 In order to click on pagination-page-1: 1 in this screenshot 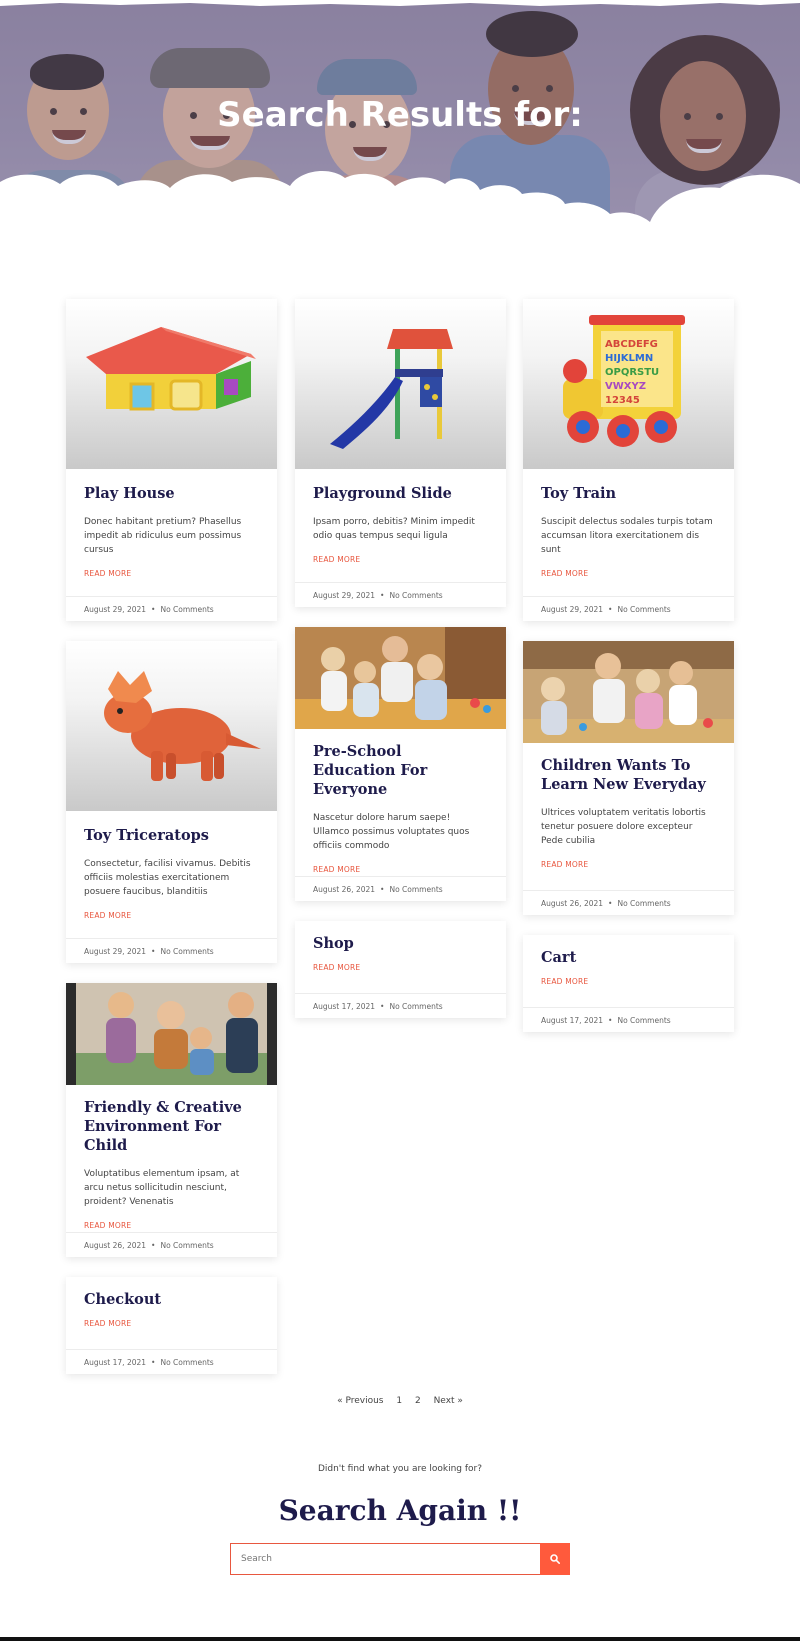, I will do `click(399, 1401)`.